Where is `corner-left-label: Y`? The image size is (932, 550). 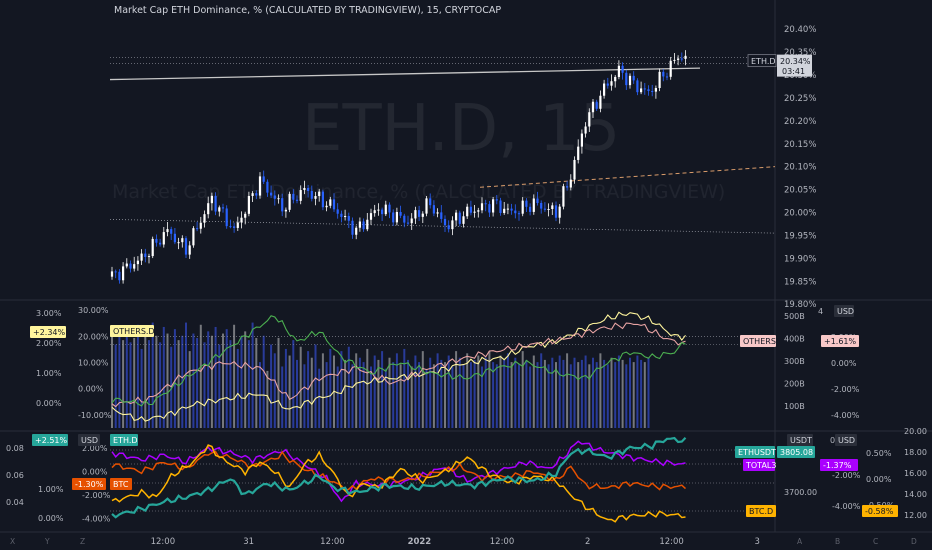 corner-left-label: Y is located at coordinates (47, 541).